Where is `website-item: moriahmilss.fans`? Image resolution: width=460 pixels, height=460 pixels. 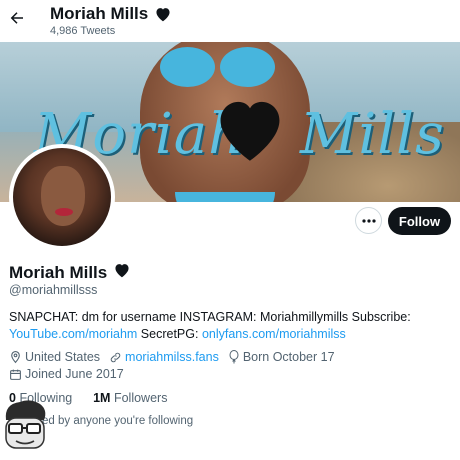
website-item: moriahmilss.fans is located at coordinates (164, 357).